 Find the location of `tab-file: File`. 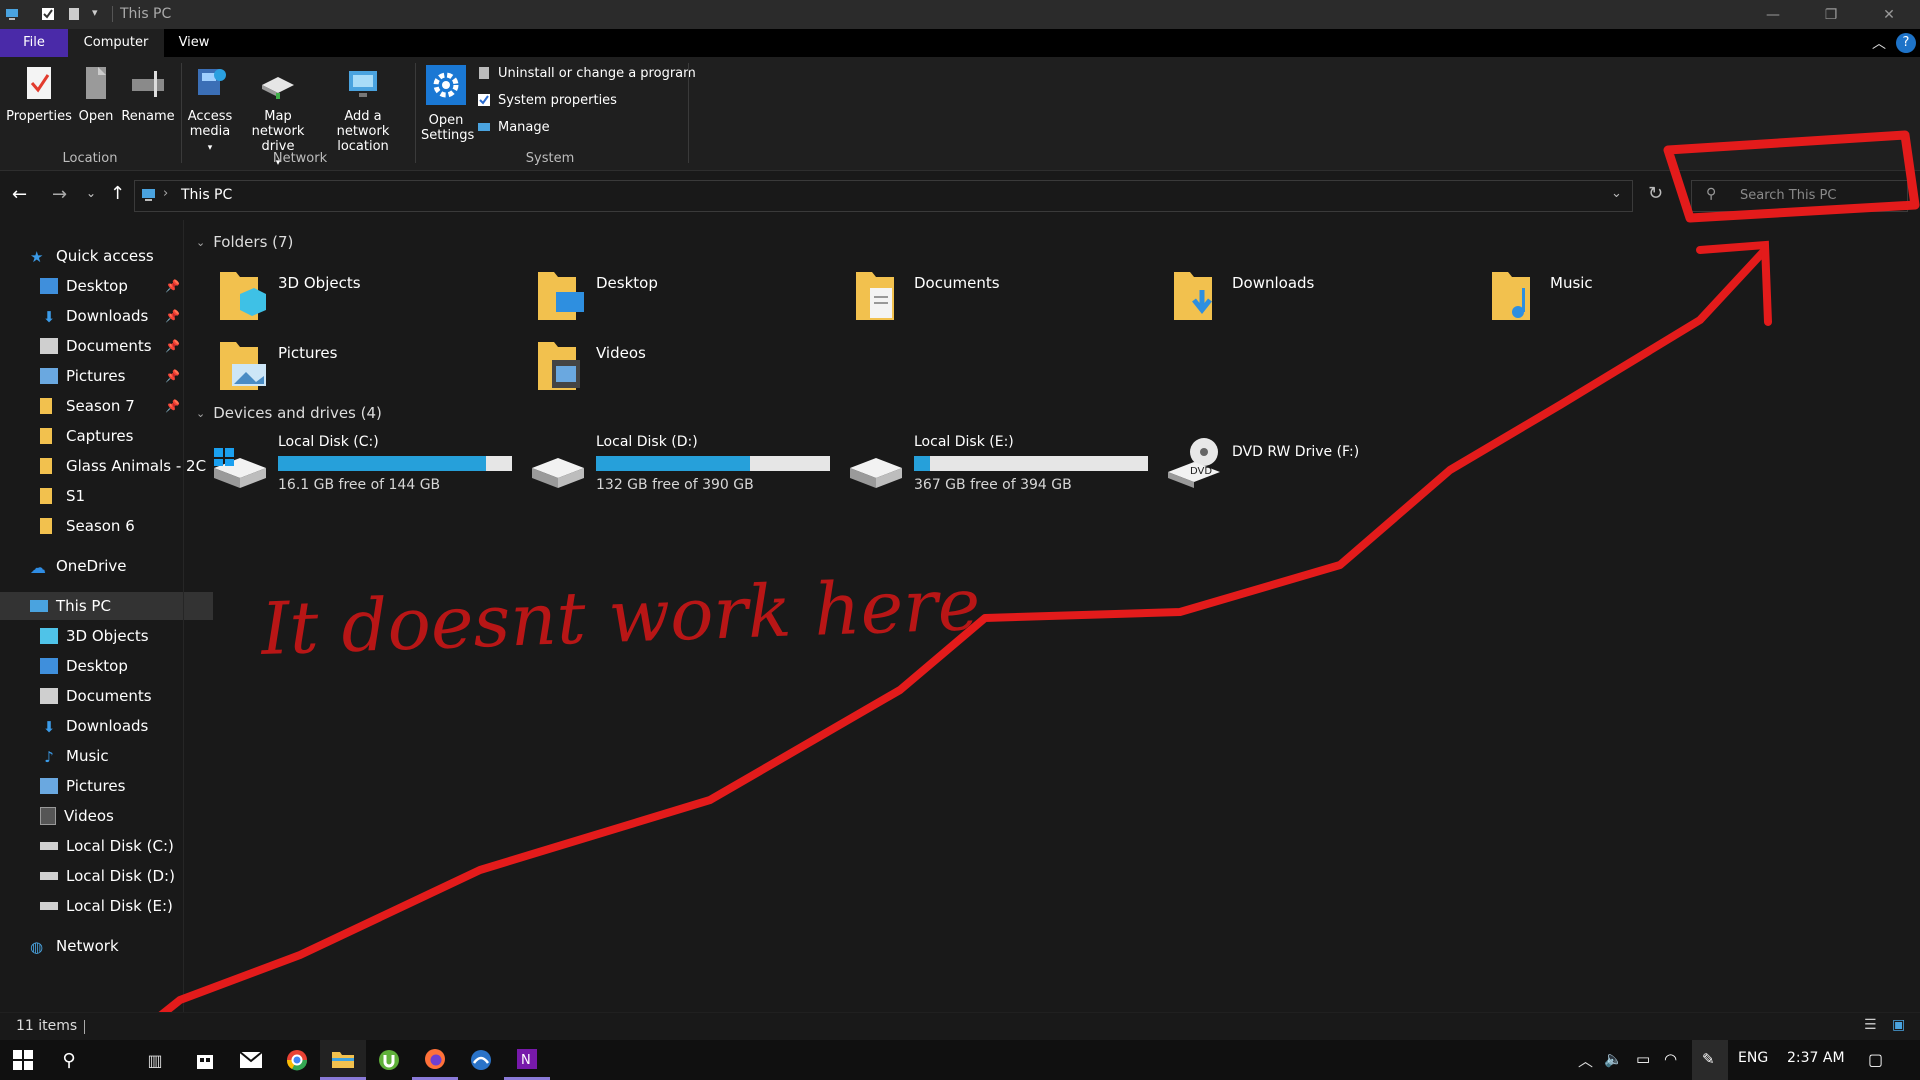

tab-file: File is located at coordinates (34, 43).